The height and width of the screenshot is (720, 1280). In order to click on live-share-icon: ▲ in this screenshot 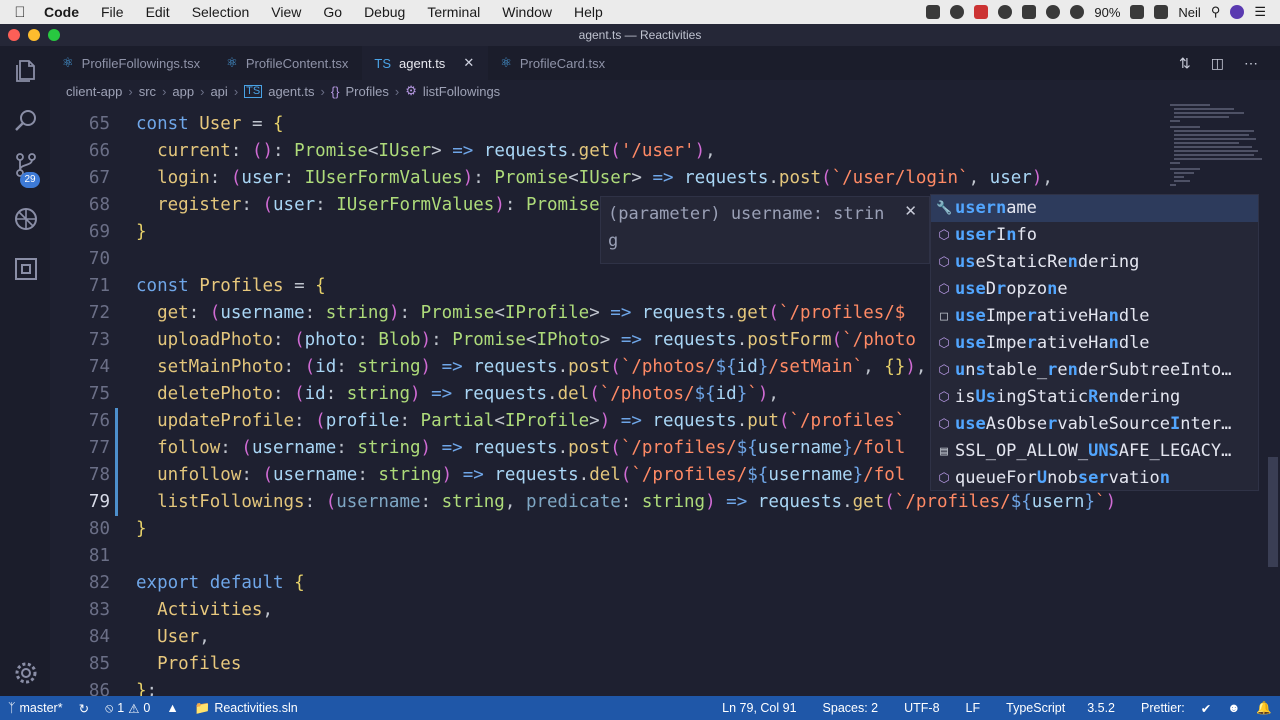, I will do `click(172, 708)`.